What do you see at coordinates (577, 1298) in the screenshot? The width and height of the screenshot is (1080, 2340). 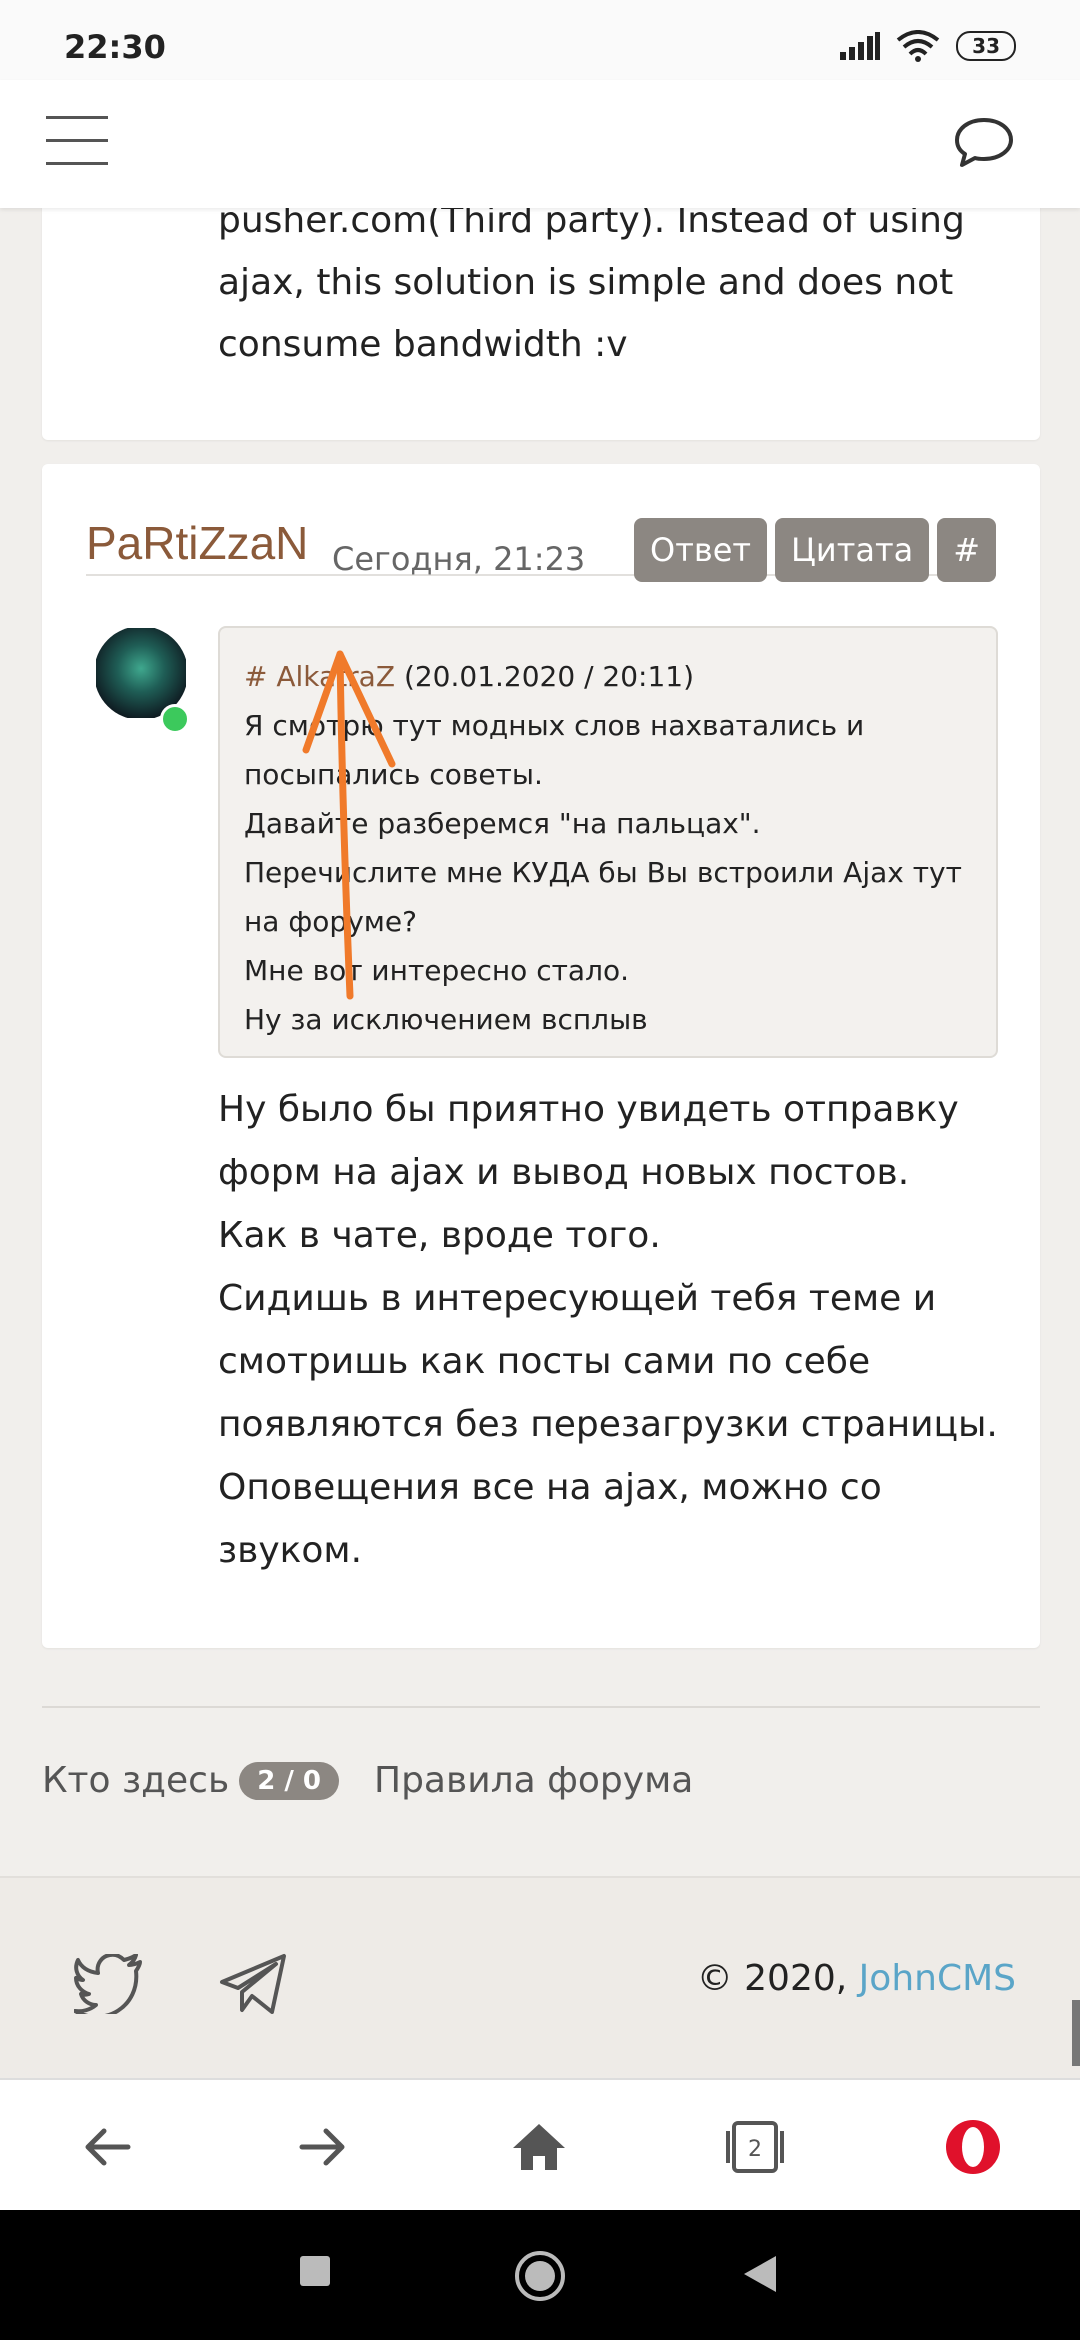 I see `post-line: Сидишь в интересующей тебя теме и` at bounding box center [577, 1298].